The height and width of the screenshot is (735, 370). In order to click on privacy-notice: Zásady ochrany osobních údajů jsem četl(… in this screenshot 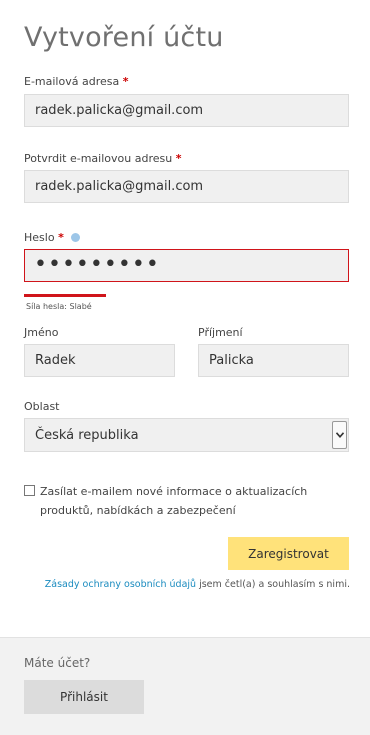, I will do `click(197, 584)`.